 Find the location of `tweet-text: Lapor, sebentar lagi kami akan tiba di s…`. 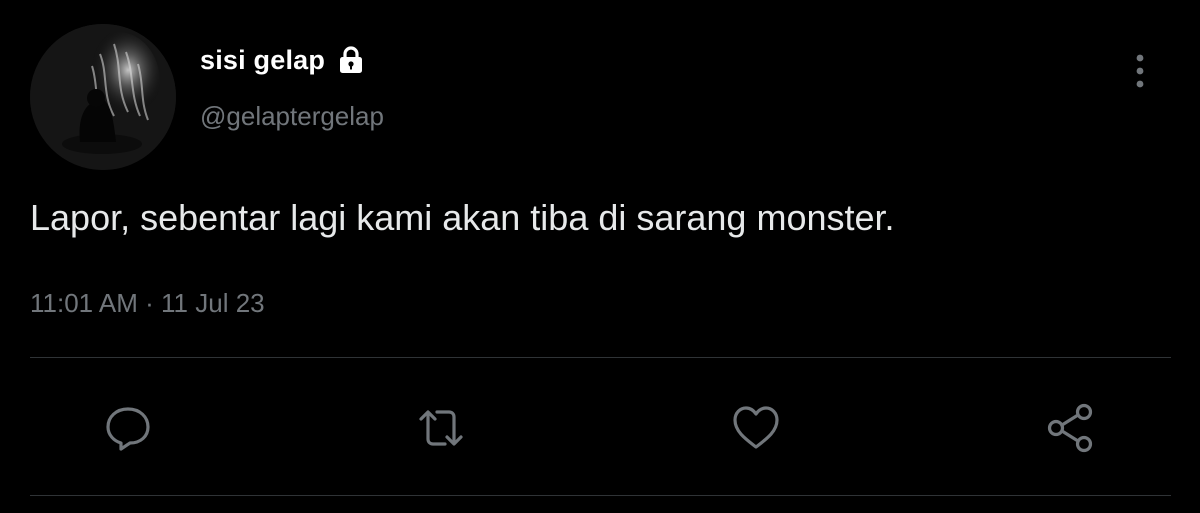

tweet-text: Lapor, sebentar lagi kami akan tiba di s… is located at coordinates (462, 217).